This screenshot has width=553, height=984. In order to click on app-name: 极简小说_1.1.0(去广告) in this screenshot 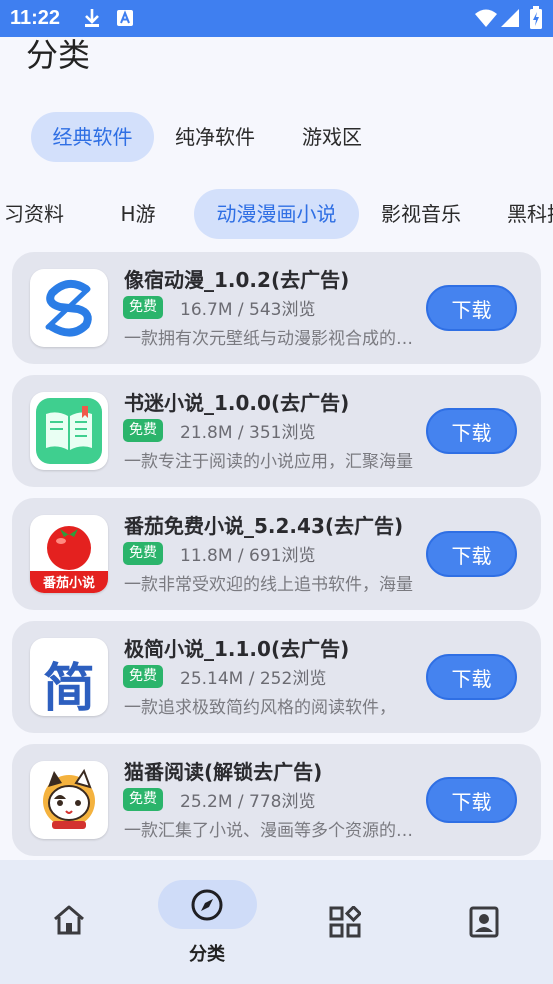, I will do `click(237, 649)`.